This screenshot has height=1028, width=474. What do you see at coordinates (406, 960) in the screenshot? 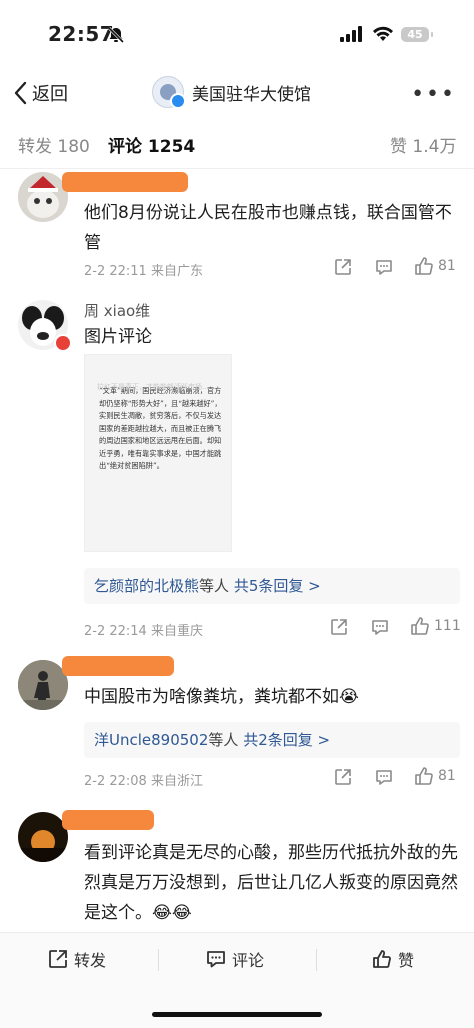
I see `bottom-like-label: 赞` at bounding box center [406, 960].